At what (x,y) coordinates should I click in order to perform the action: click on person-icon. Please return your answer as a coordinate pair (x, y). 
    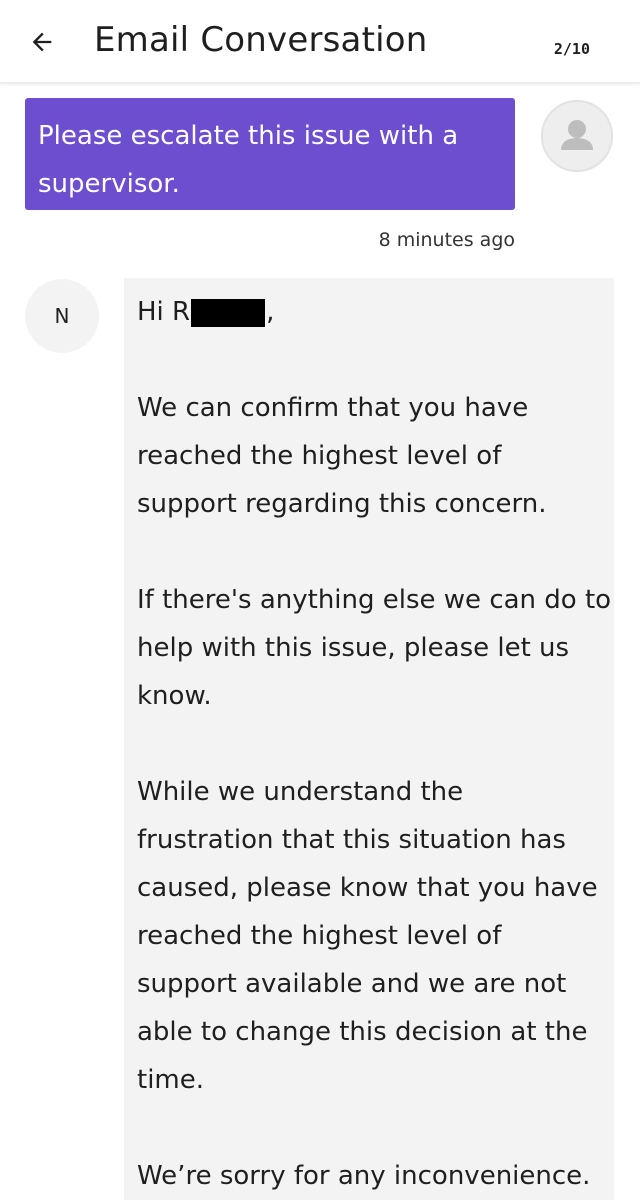
    Looking at the image, I should click on (577, 135).